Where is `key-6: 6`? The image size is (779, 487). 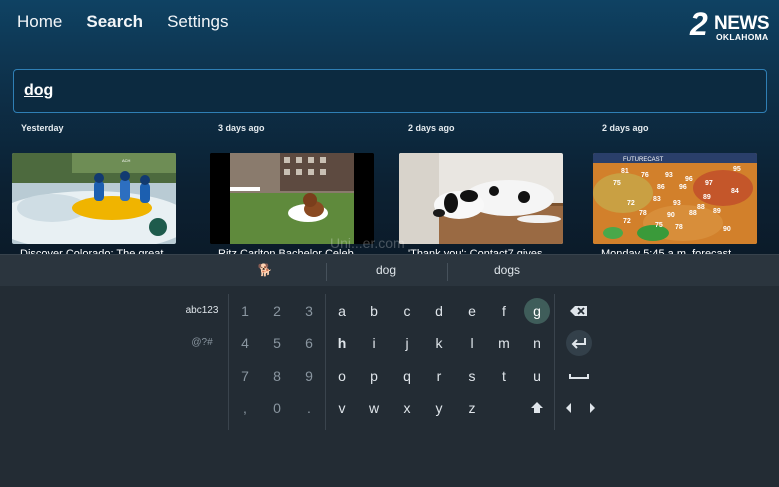
key-6: 6 is located at coordinates (309, 343).